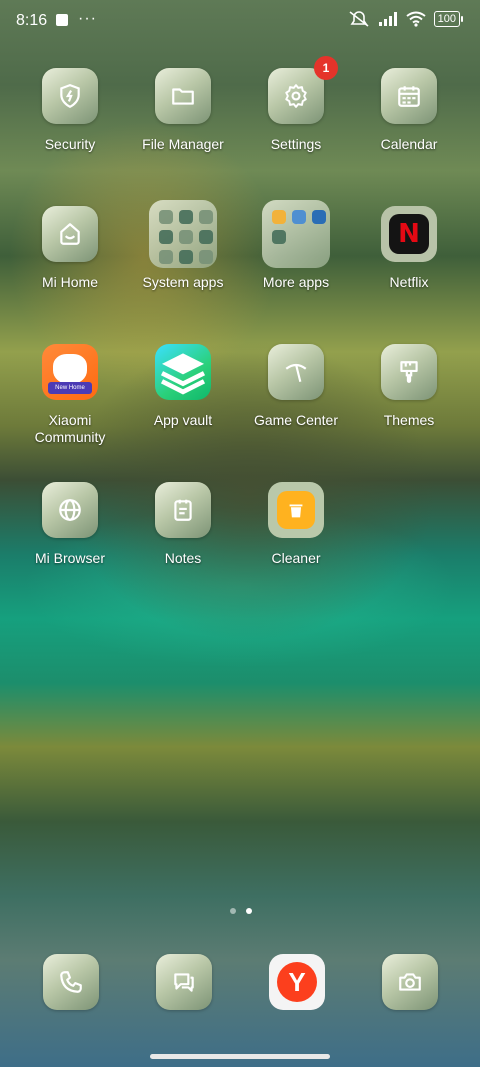  I want to click on community-icon: New Home, so click(70, 372).